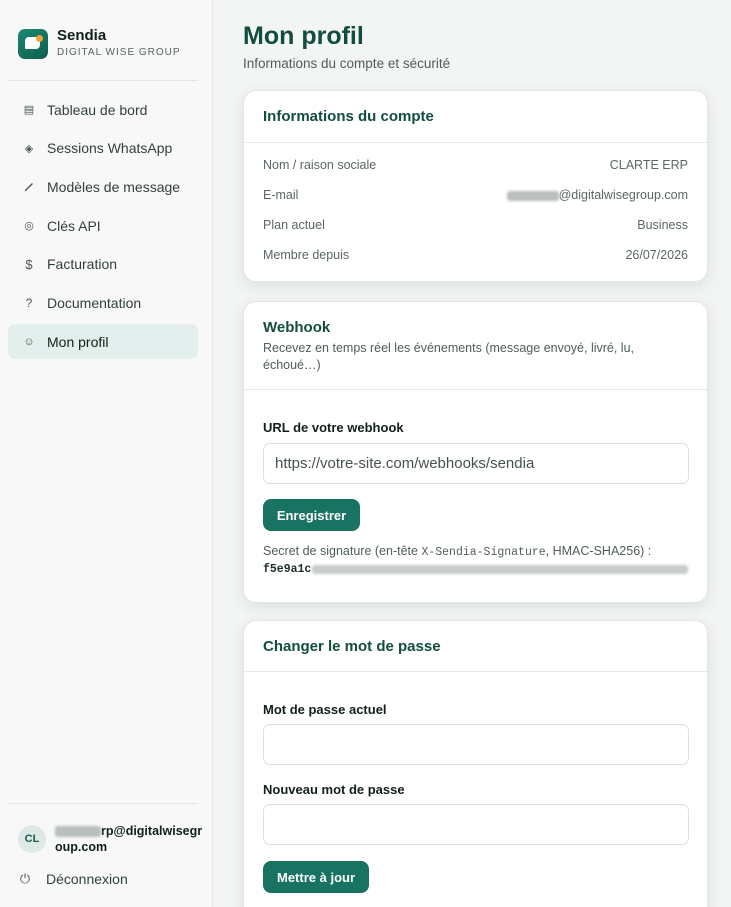  I want to click on sidebar-item-billing: $ Facturation, so click(103, 264).